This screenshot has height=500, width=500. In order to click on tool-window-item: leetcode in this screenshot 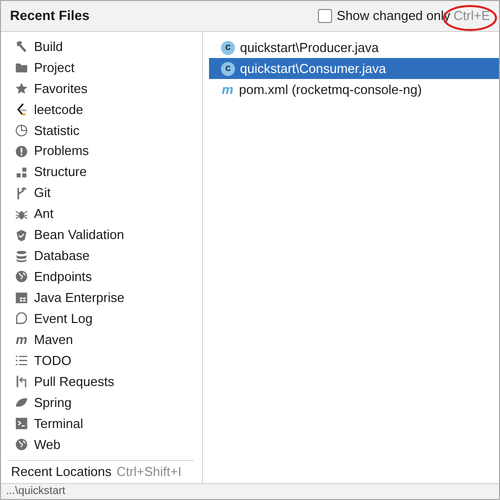, I will do `click(101, 109)`.